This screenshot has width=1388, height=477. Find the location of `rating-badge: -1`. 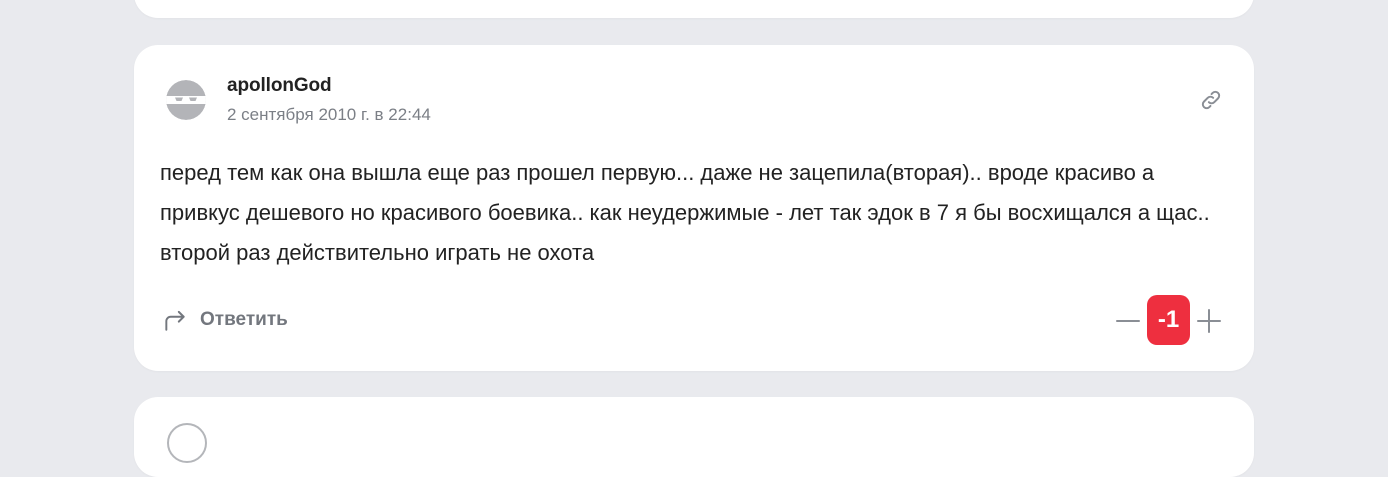

rating-badge: -1 is located at coordinates (1168, 320).